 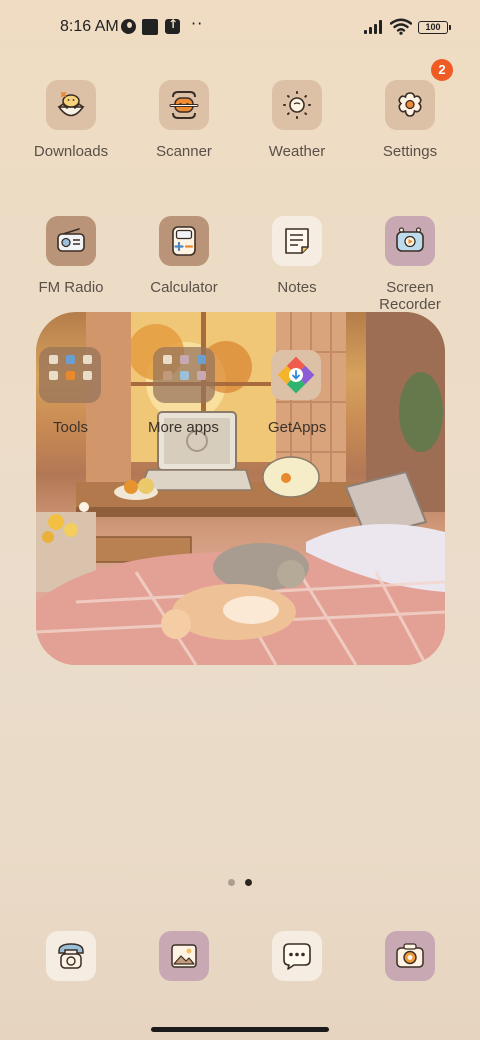 What do you see at coordinates (184, 287) in the screenshot?
I see `app-label: Calculator` at bounding box center [184, 287].